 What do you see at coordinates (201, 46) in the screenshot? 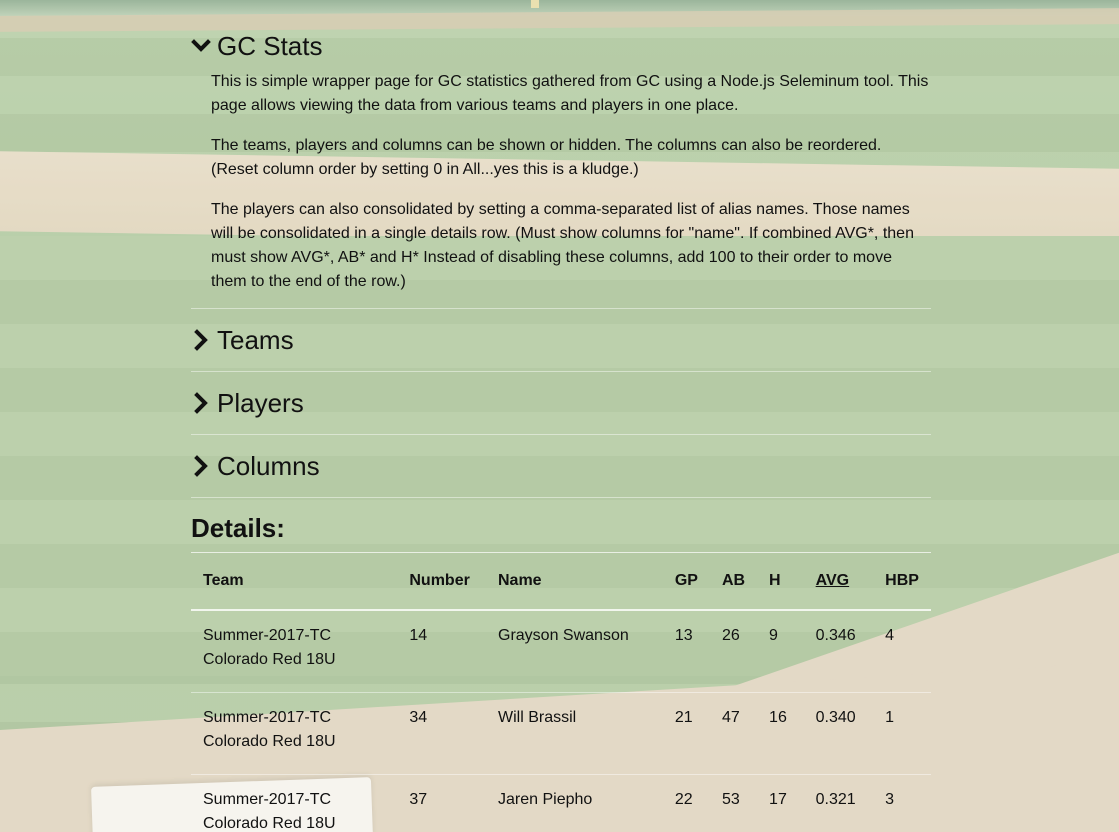
I see `chevron-down-icon` at bounding box center [201, 46].